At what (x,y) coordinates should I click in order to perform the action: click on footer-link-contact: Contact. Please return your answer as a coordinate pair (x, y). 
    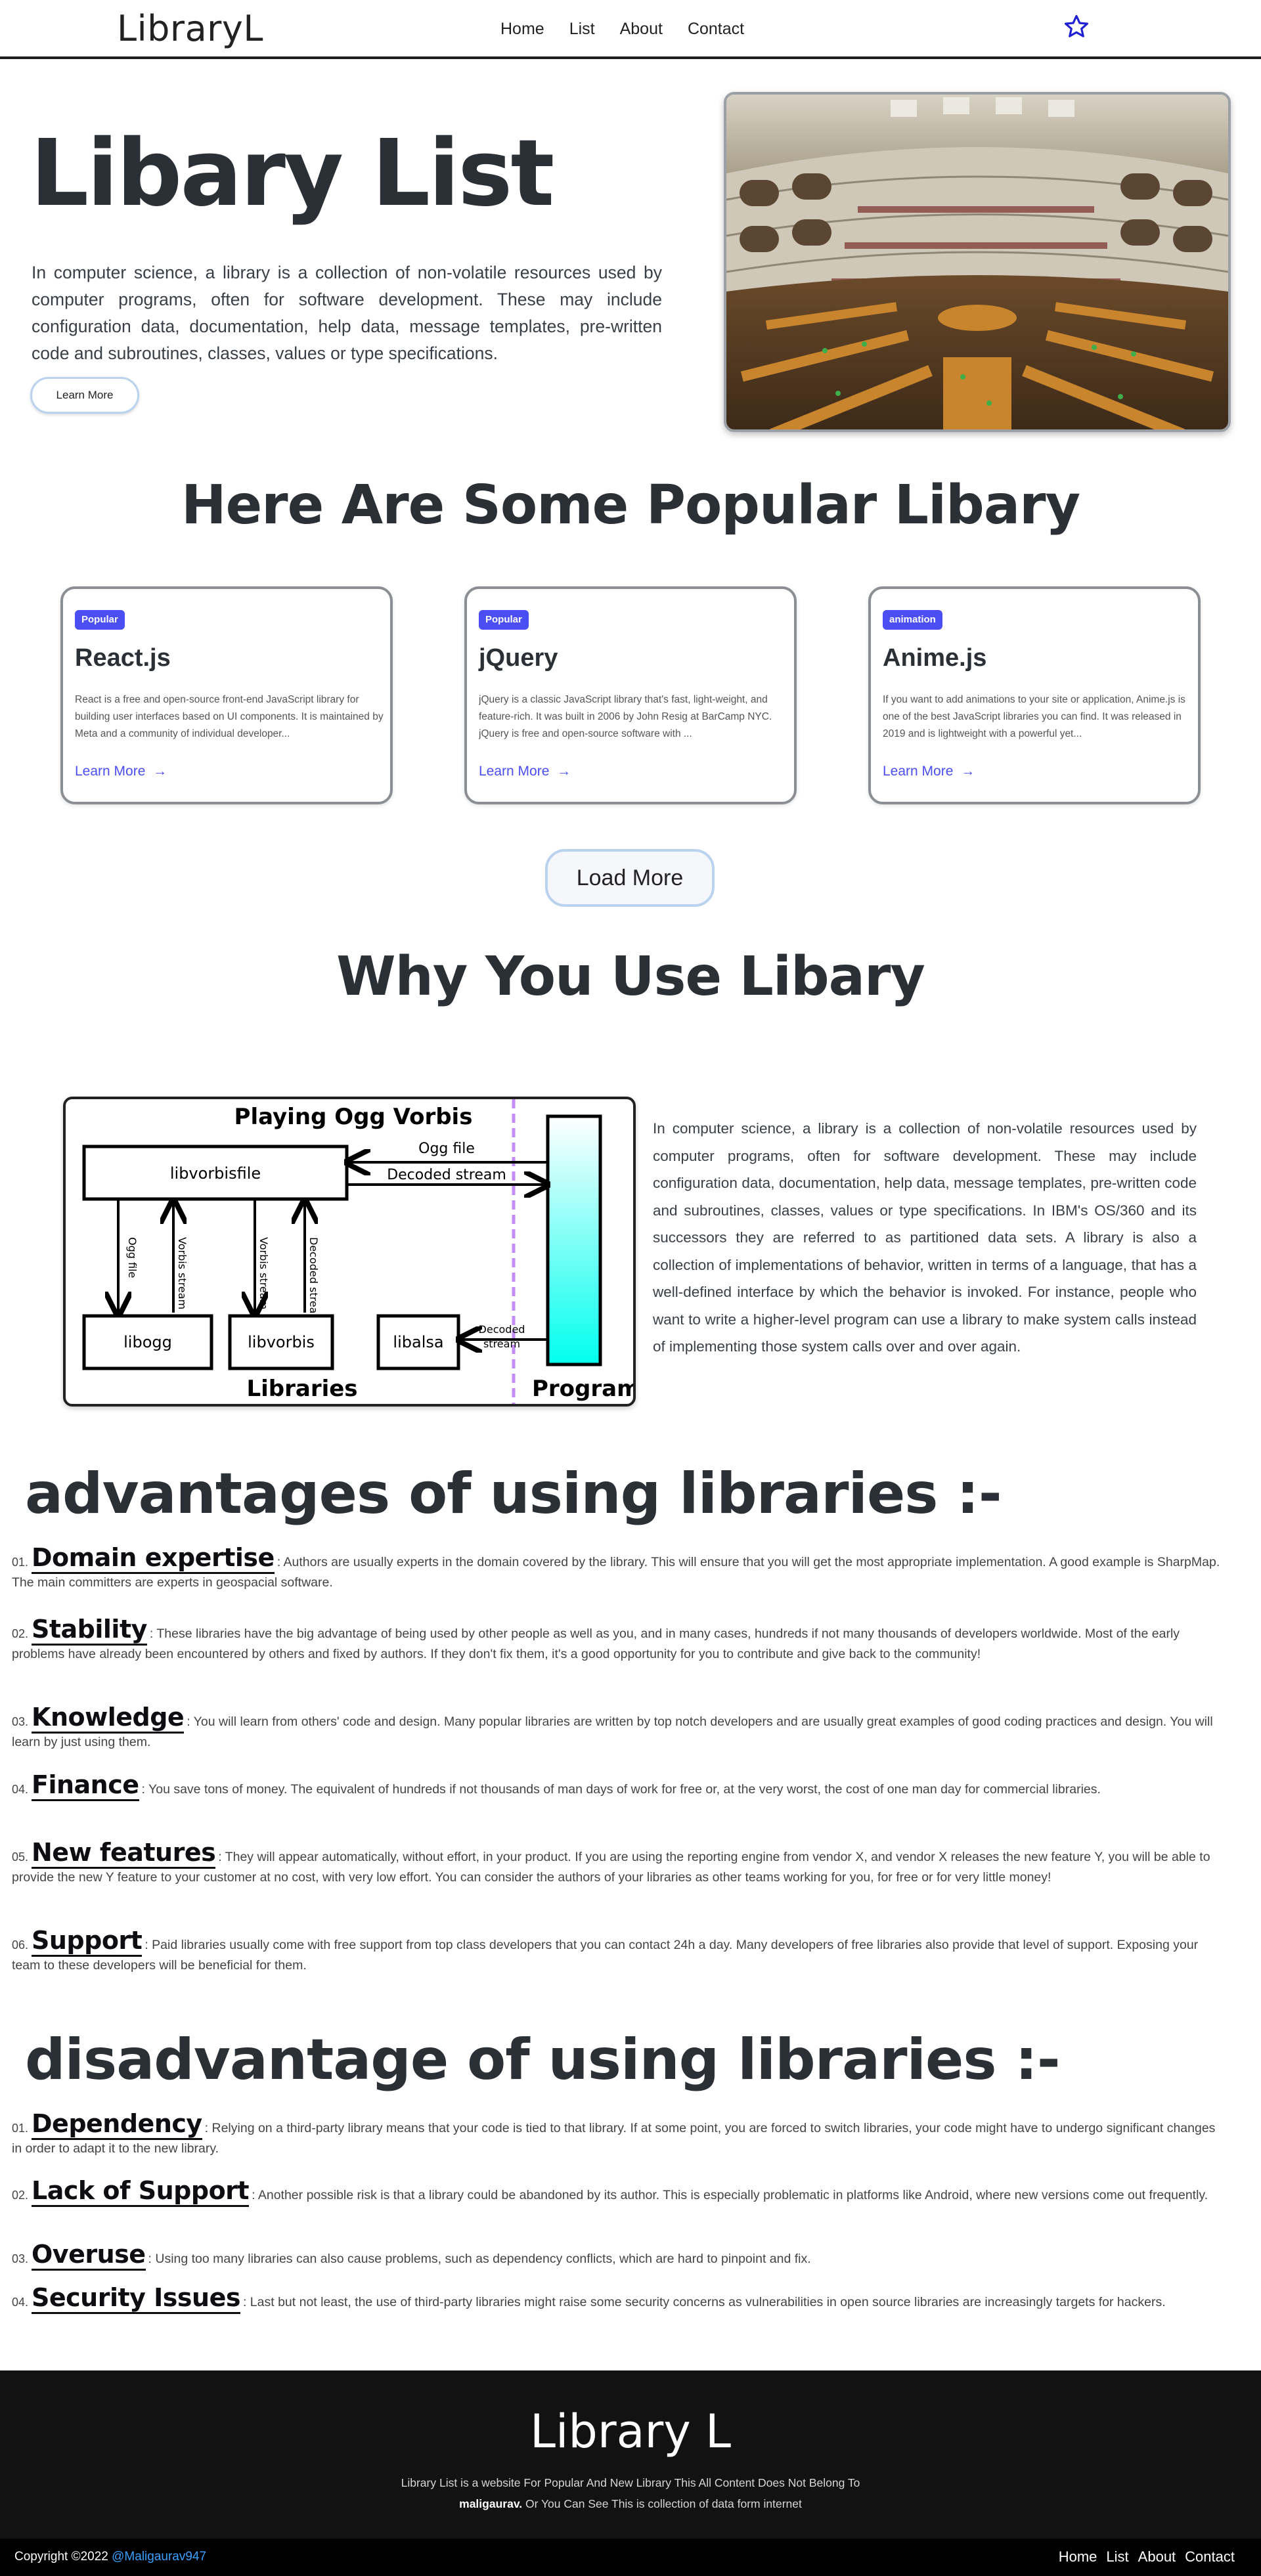
    Looking at the image, I should click on (1210, 2556).